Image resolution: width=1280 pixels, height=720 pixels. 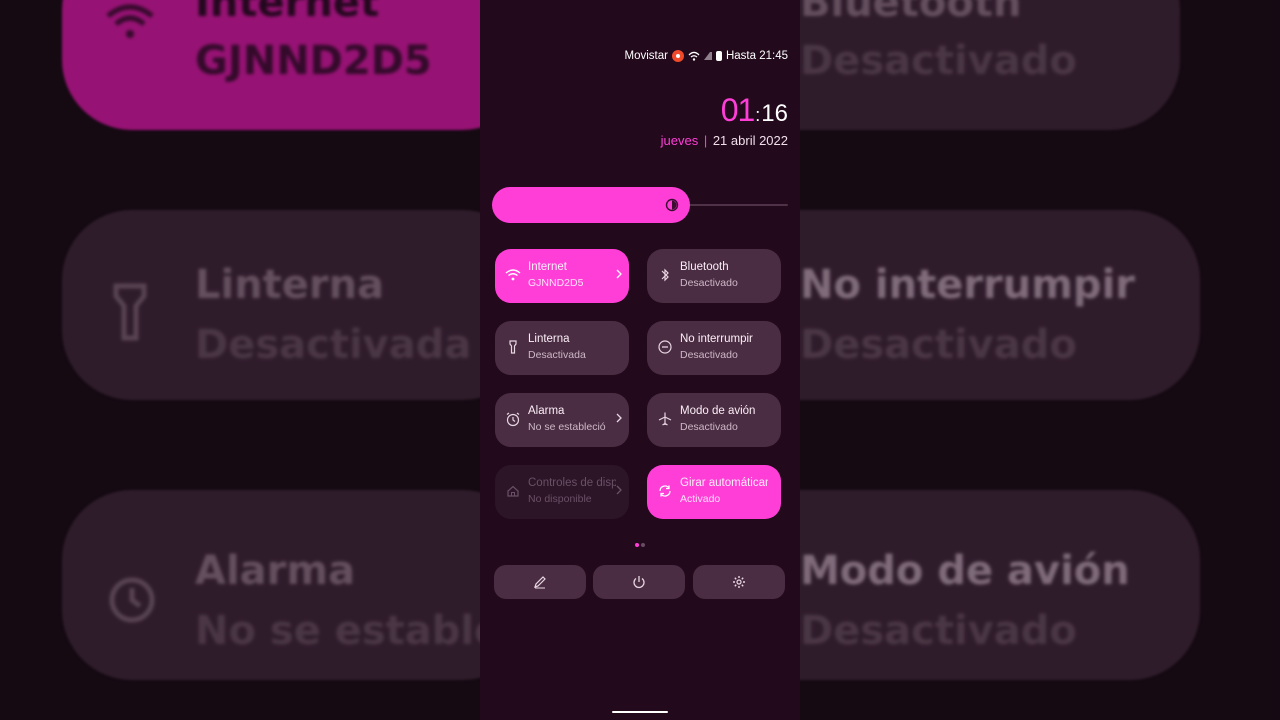 What do you see at coordinates (714, 276) in the screenshot?
I see `tile-bluetooth: Bluetooth Desactivado` at bounding box center [714, 276].